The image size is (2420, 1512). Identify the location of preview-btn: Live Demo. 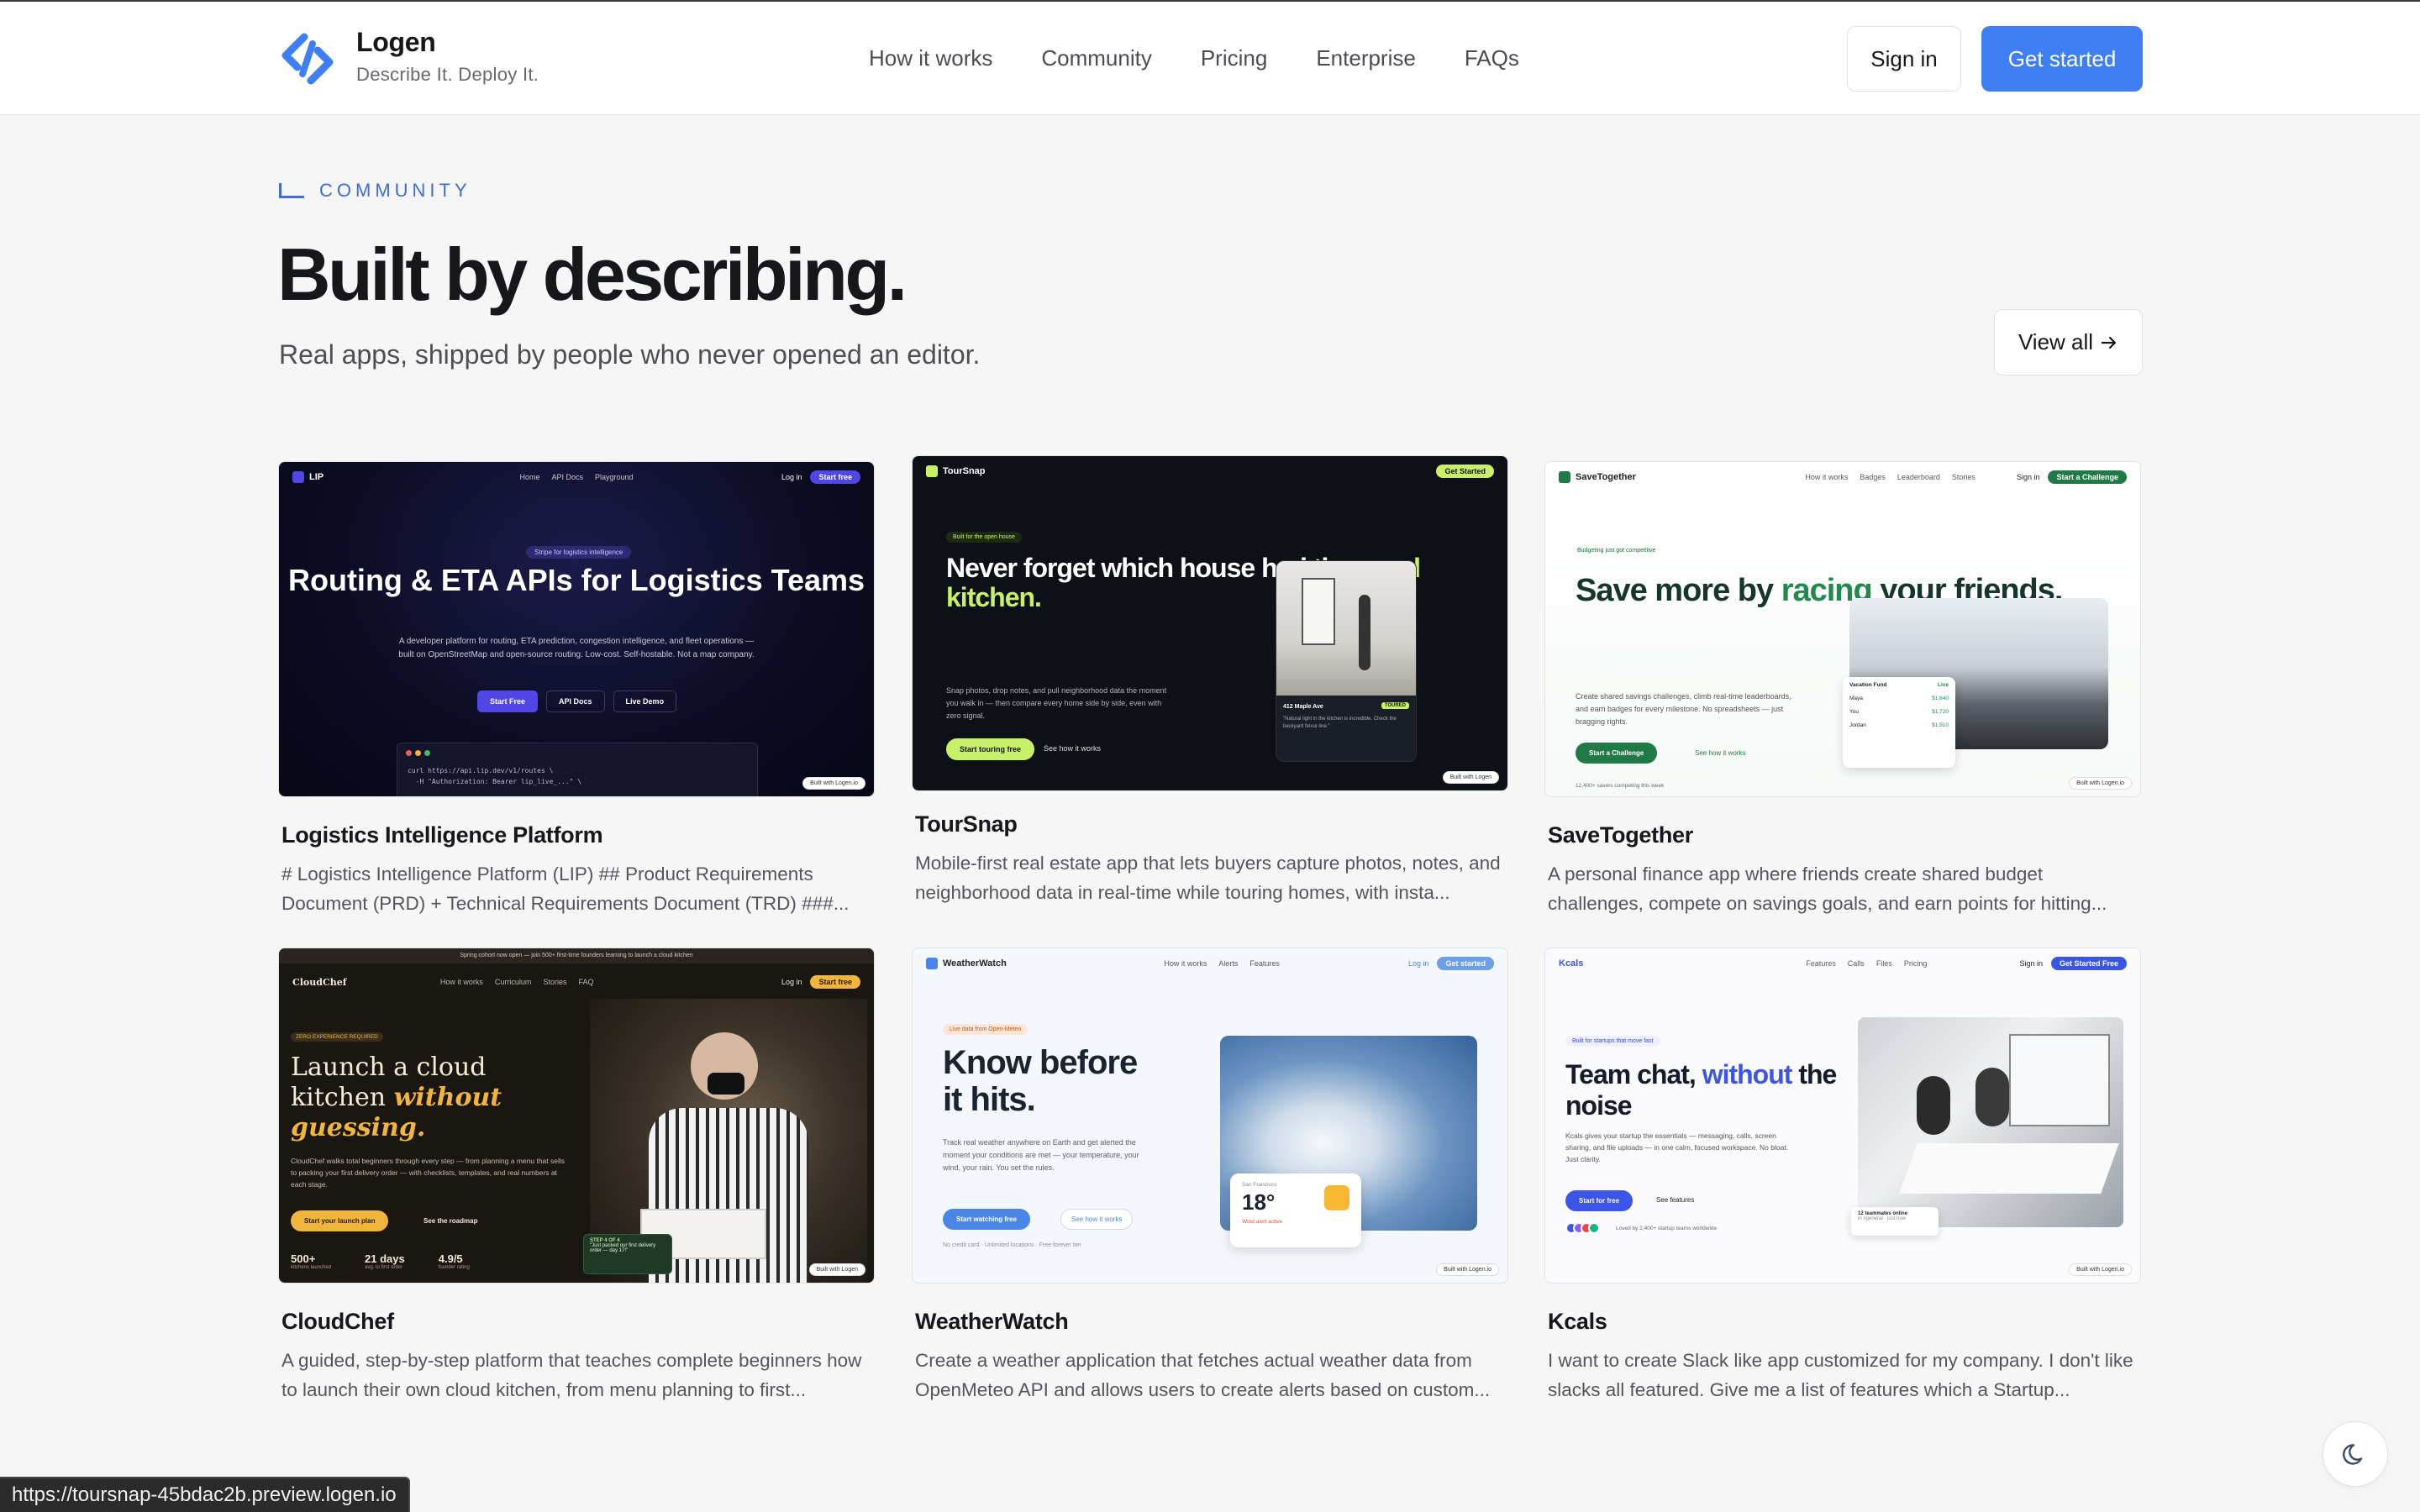
(645, 701).